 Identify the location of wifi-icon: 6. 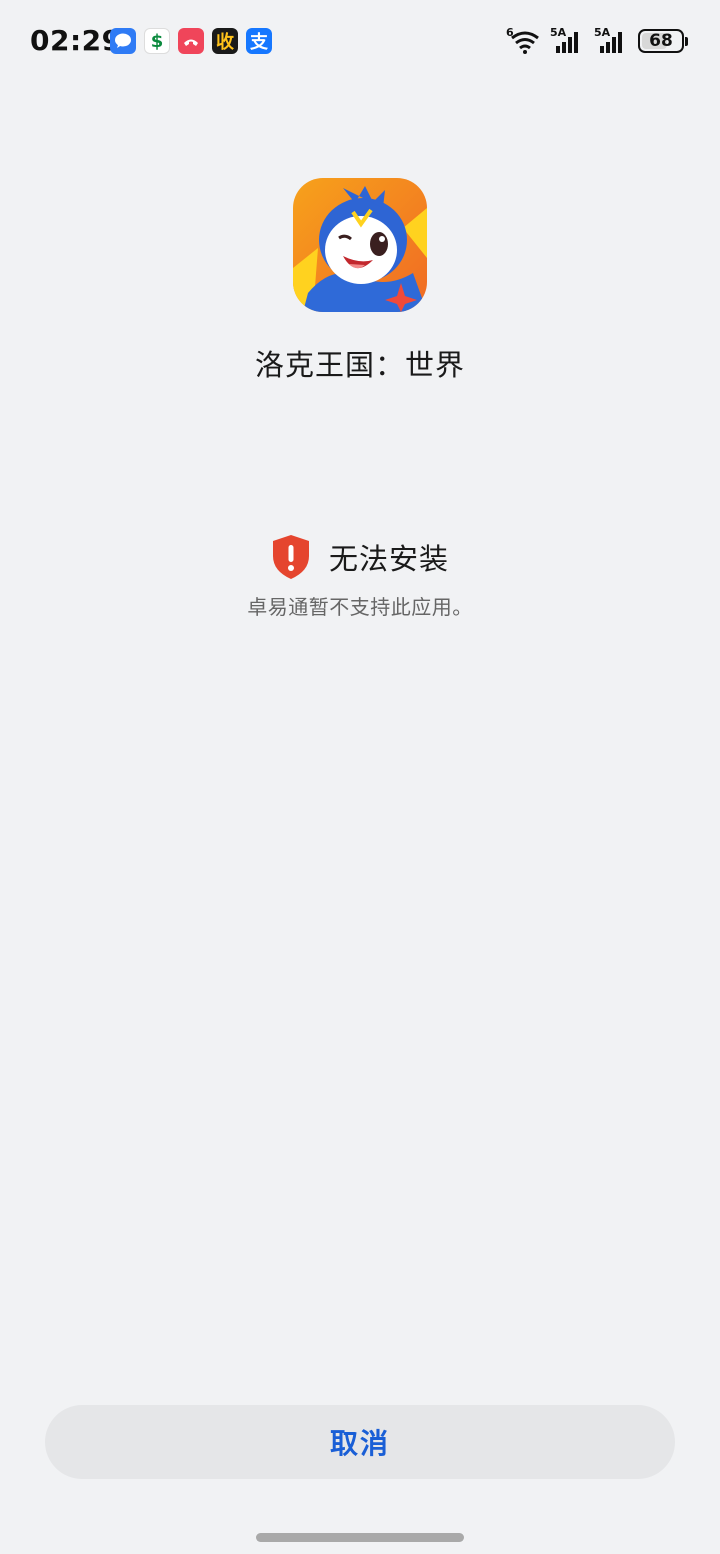
(523, 40).